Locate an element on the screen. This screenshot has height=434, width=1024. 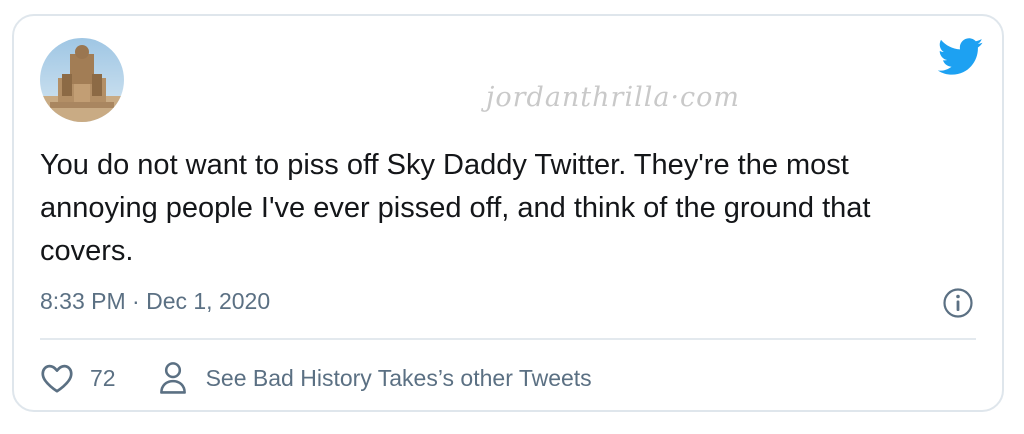
avatar-image is located at coordinates (82, 80).